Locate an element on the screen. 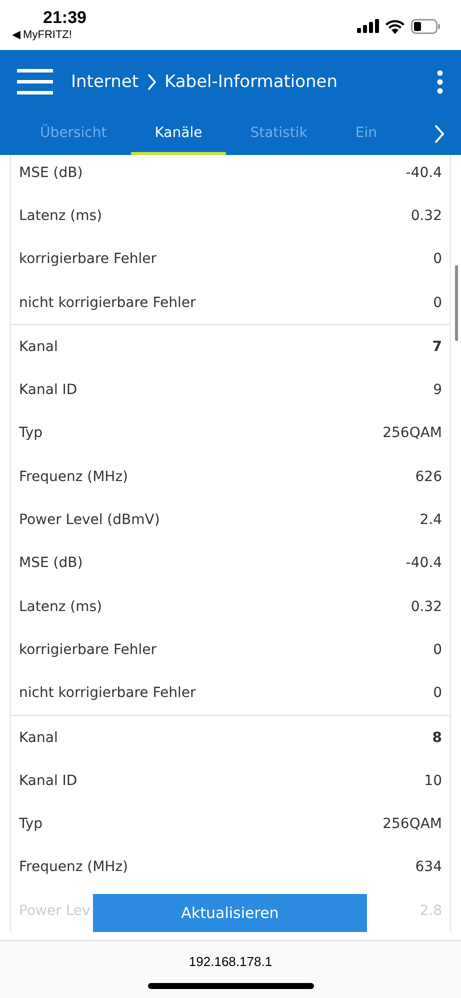 Image resolution: width=461 pixels, height=998 pixels. clock-time: 21:39 is located at coordinates (64, 18).